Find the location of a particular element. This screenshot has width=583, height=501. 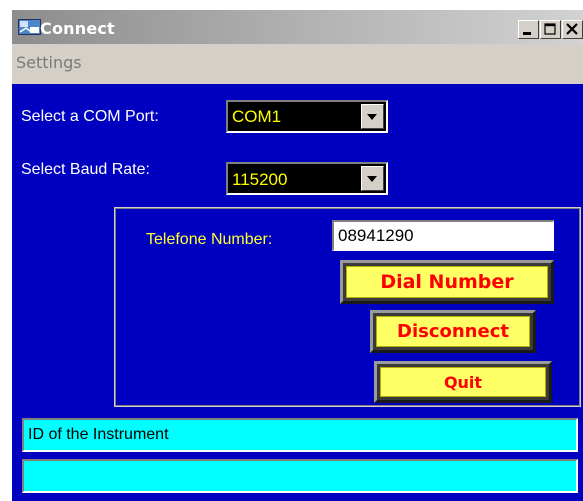

menu-bar: Settings is located at coordinates (297, 64).